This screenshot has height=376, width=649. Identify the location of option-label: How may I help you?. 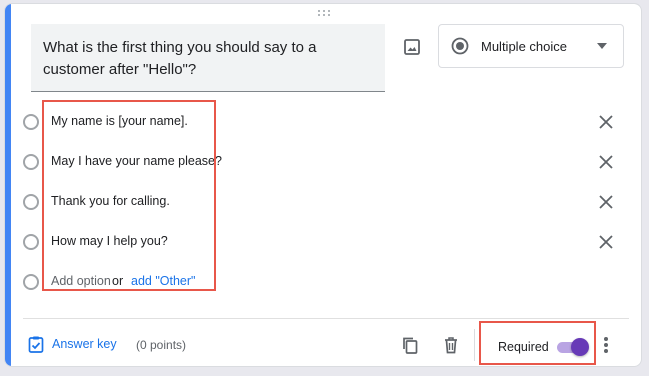
(109, 241).